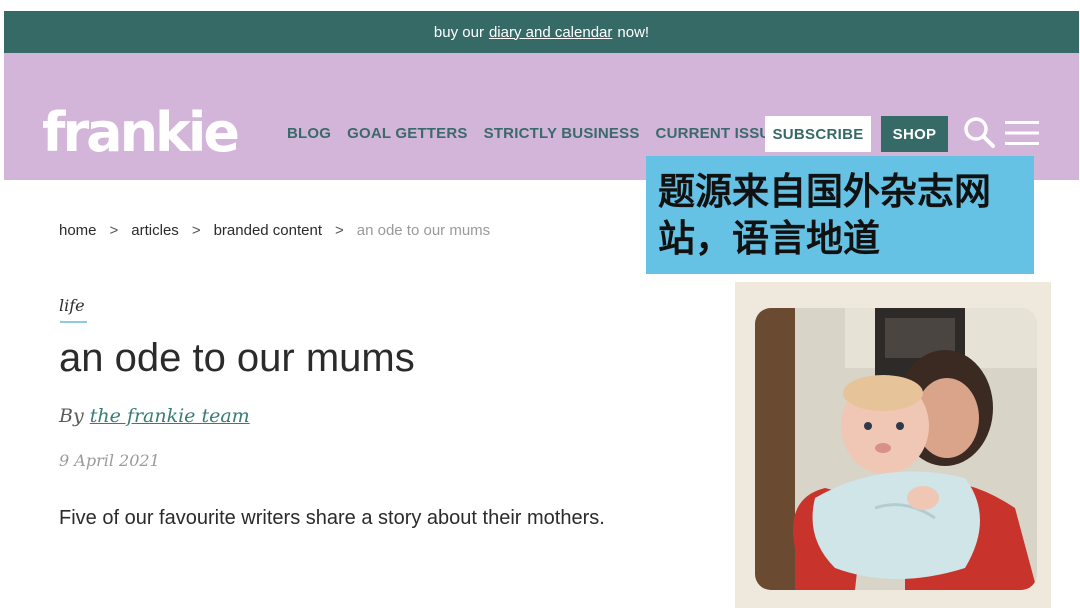 This screenshot has height=608, width=1080. I want to click on annotation-line-1: 题源来自国外杂志网, so click(824, 191).